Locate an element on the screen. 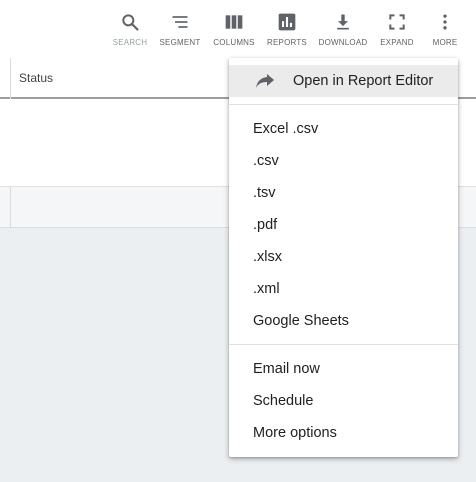 The height and width of the screenshot is (482, 476). download-button: DOWNLOAD is located at coordinates (343, 29).